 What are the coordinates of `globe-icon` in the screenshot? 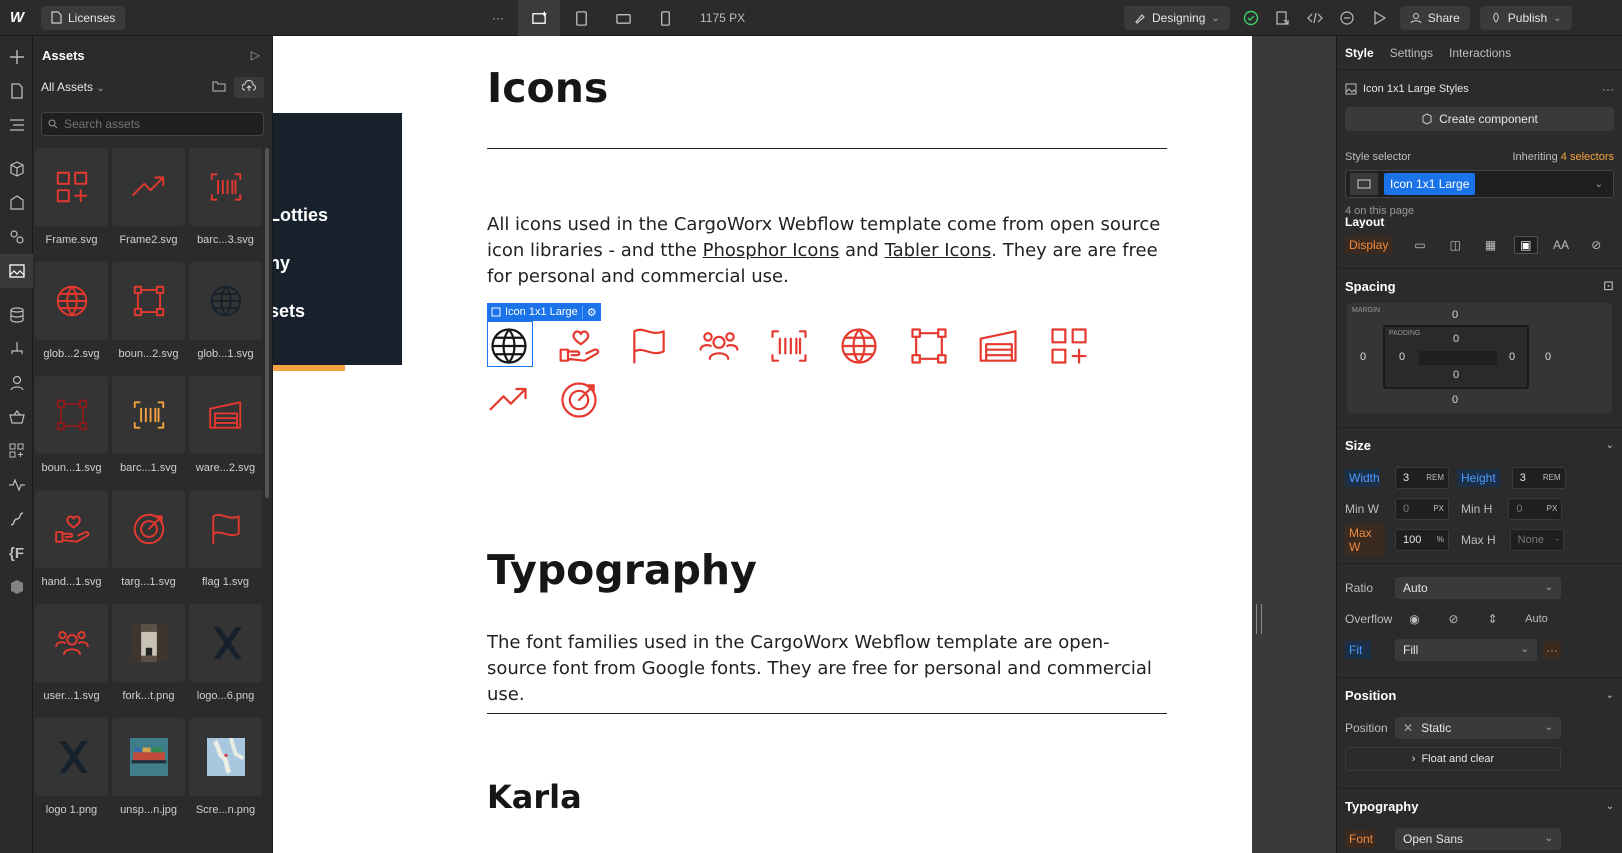 It's located at (872, 346).